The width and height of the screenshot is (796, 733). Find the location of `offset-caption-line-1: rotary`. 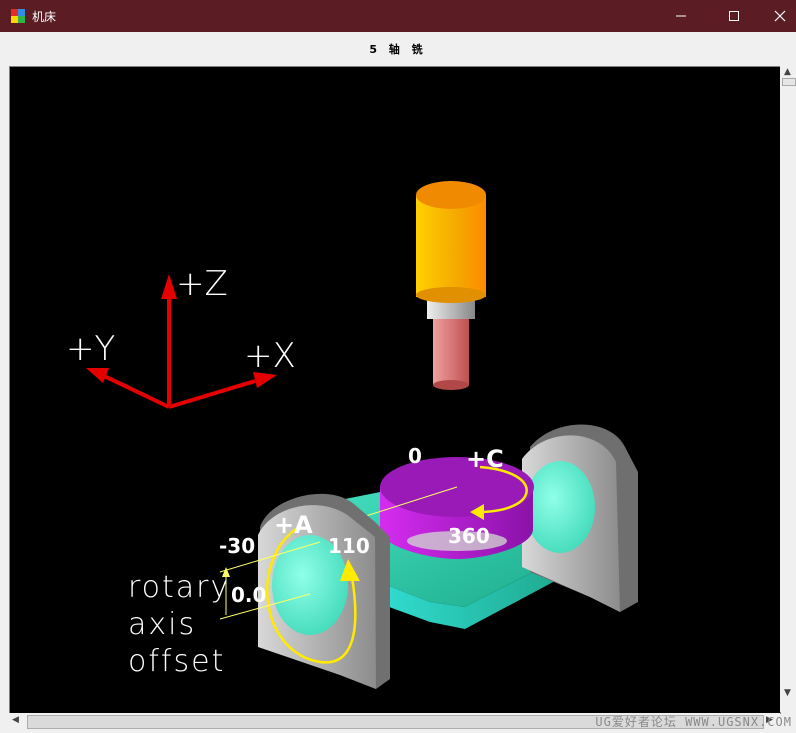

offset-caption-line-1: rotary is located at coordinates (179, 587).